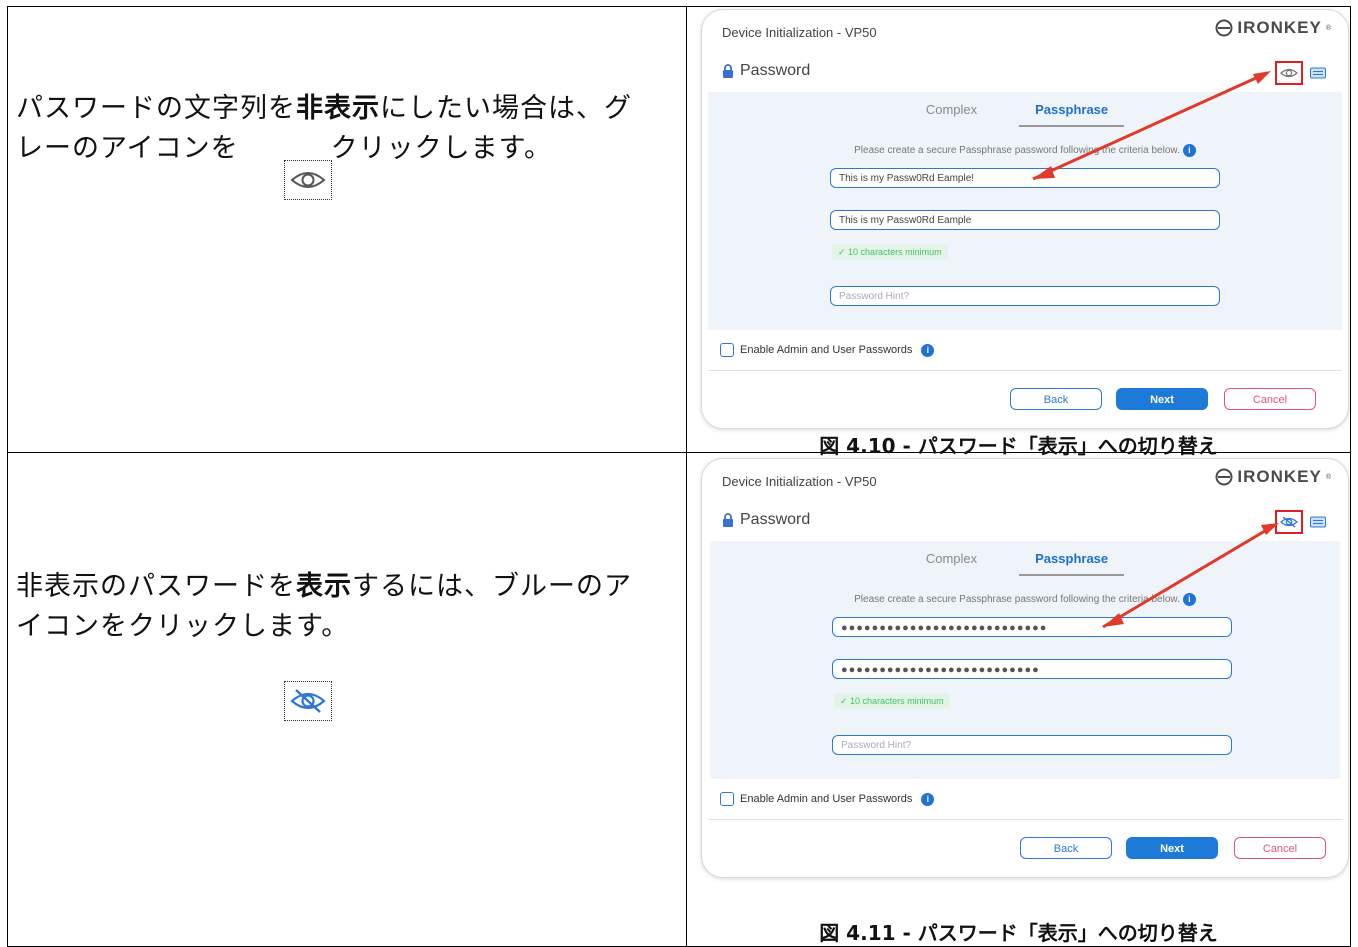 The width and height of the screenshot is (1358, 947). Describe the element at coordinates (156, 586) in the screenshot. I see `instruction-pre: 非表示のパスワードを` at that location.